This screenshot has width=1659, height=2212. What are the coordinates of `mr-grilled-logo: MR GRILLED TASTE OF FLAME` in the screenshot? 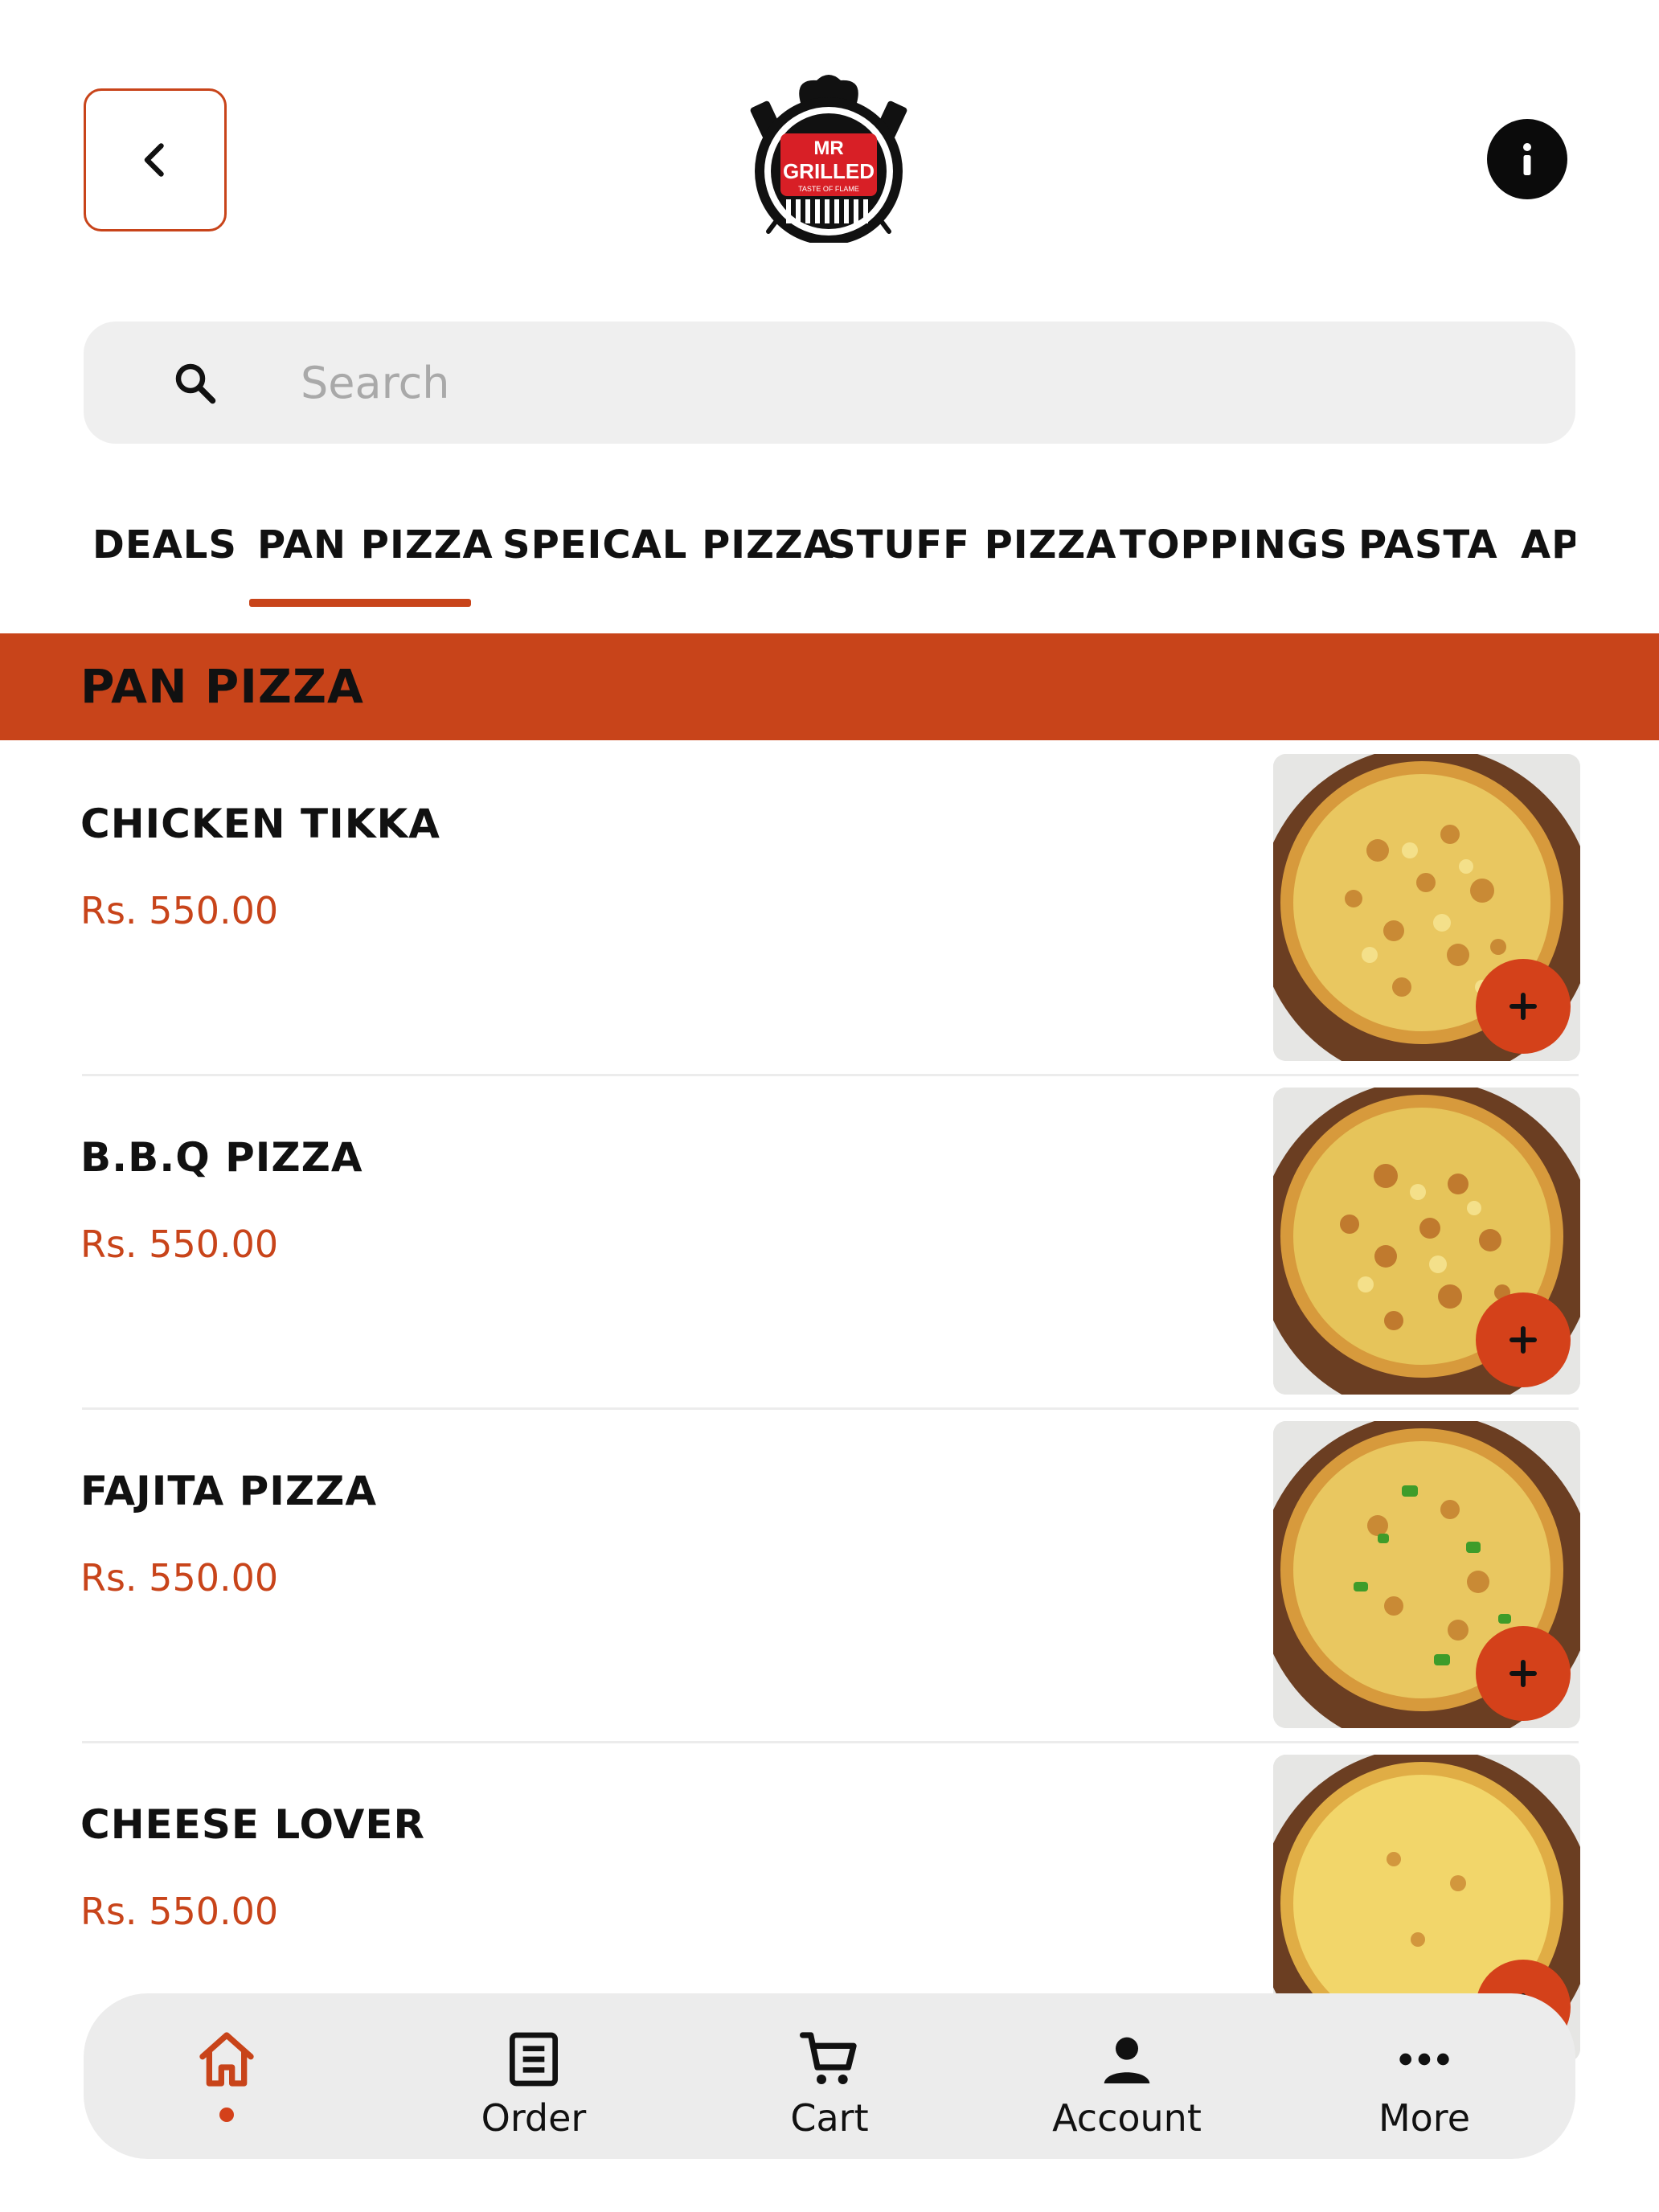 It's located at (828, 159).